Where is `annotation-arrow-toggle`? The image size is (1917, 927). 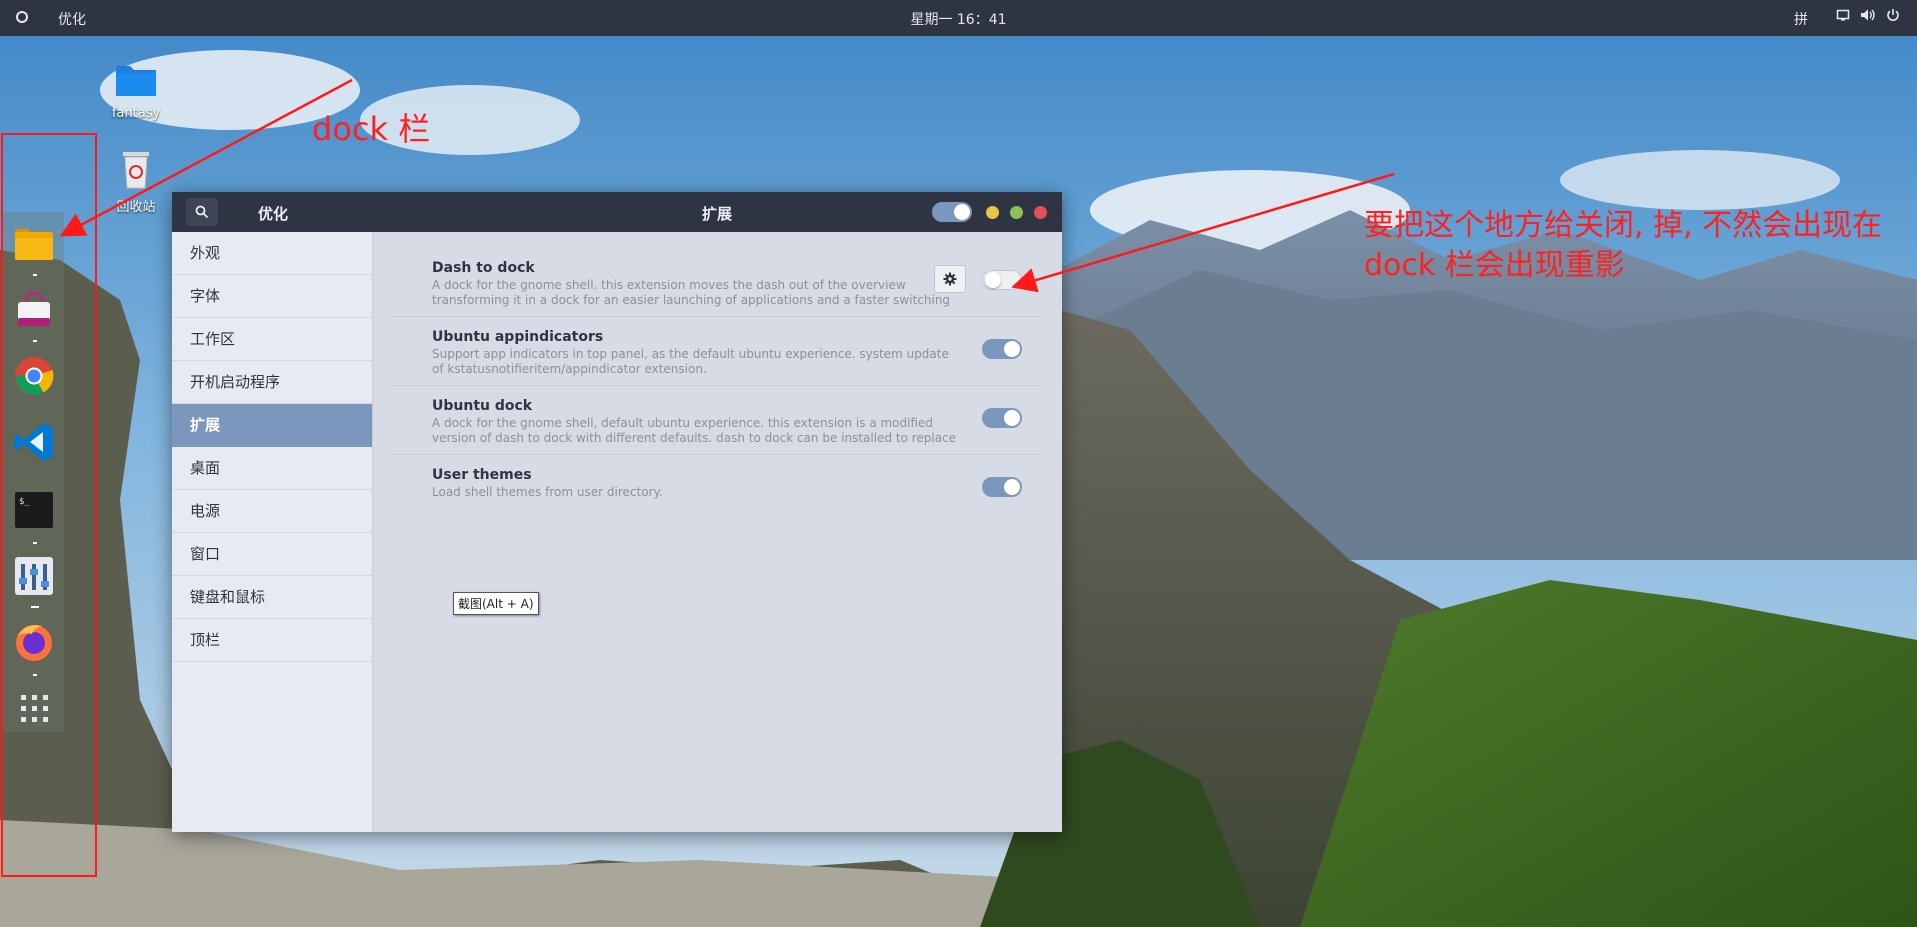 annotation-arrow-toggle is located at coordinates (1203, 232).